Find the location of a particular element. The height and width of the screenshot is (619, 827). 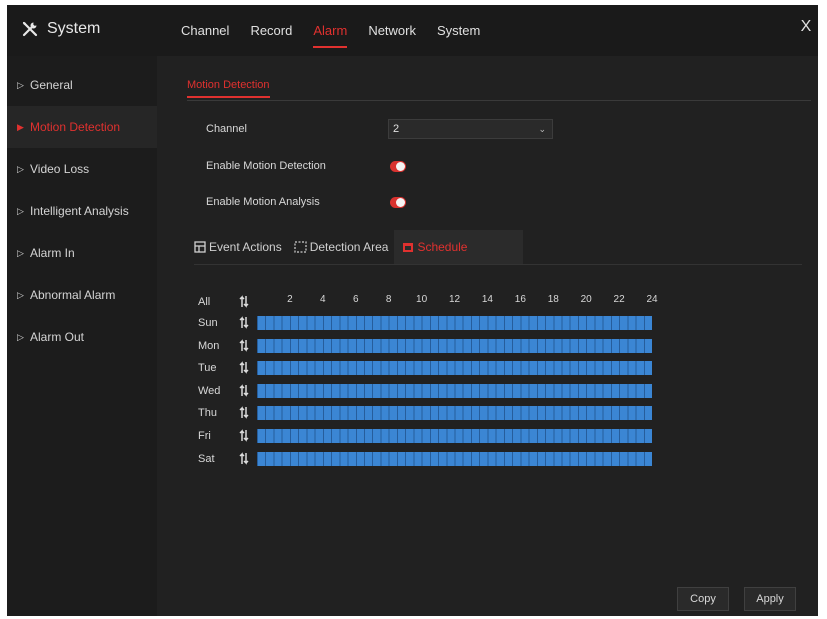

enable-analysis-toggle is located at coordinates (398, 202).